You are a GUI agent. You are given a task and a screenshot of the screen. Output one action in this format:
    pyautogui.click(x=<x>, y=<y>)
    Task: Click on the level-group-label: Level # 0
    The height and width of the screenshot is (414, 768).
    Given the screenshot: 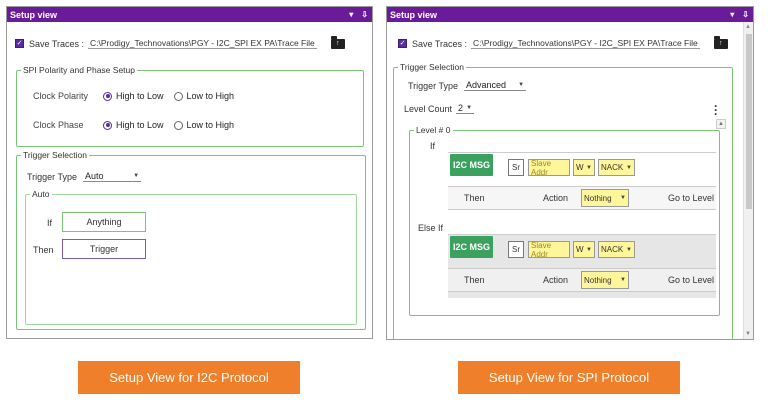 What is the action you would take?
    pyautogui.click(x=433, y=130)
    